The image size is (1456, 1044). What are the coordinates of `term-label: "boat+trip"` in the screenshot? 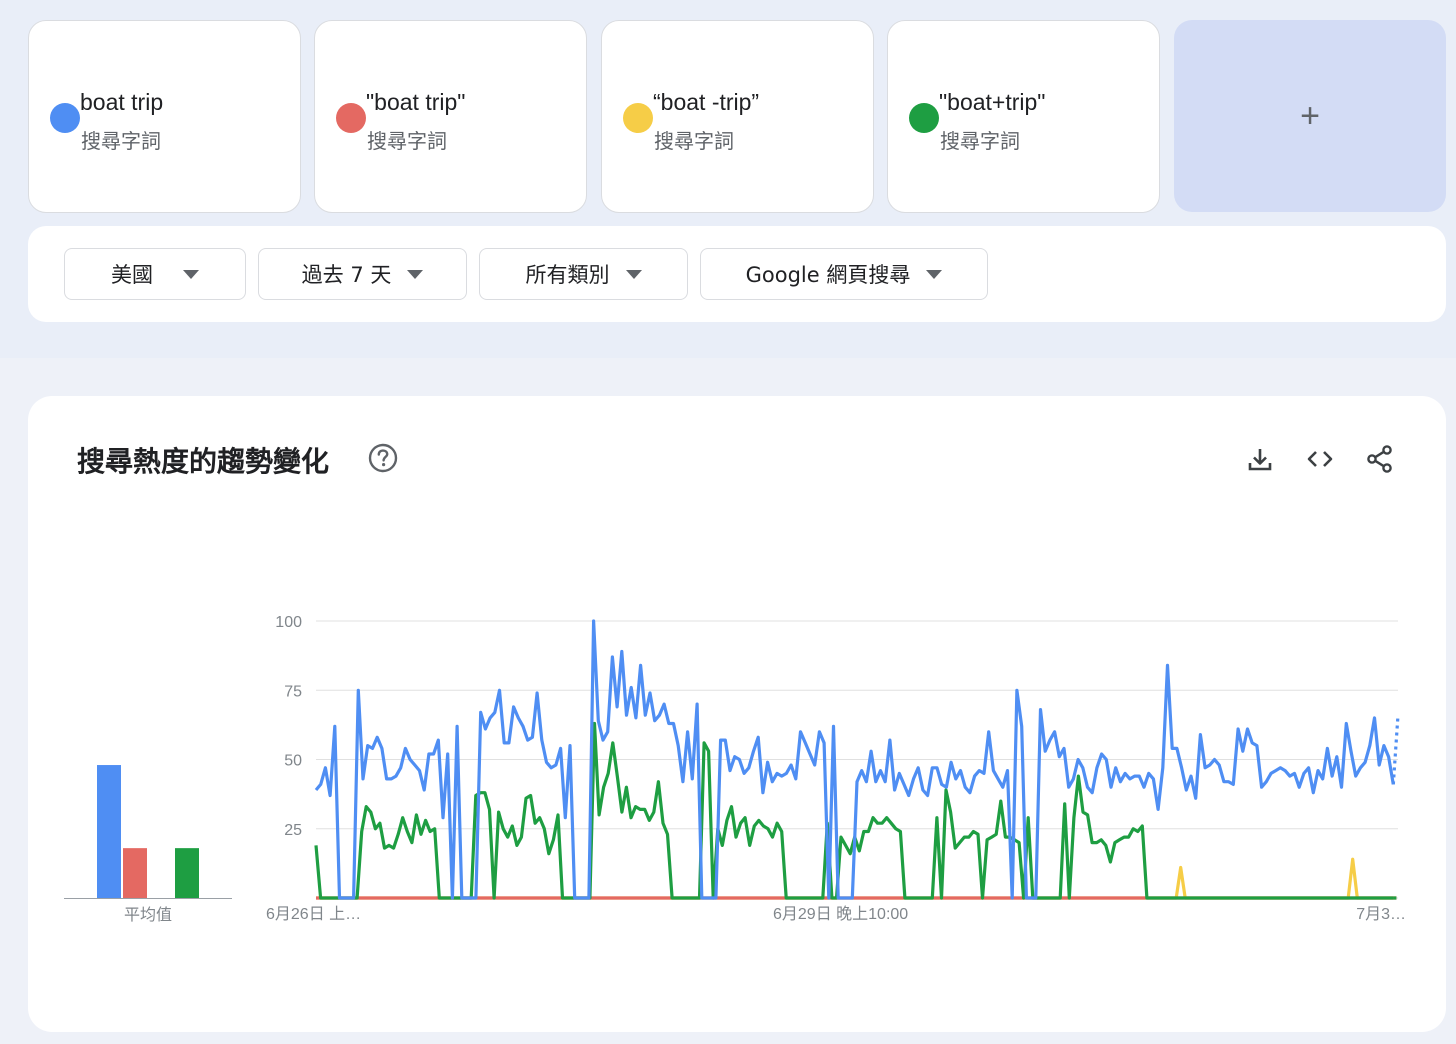 It's located at (992, 102).